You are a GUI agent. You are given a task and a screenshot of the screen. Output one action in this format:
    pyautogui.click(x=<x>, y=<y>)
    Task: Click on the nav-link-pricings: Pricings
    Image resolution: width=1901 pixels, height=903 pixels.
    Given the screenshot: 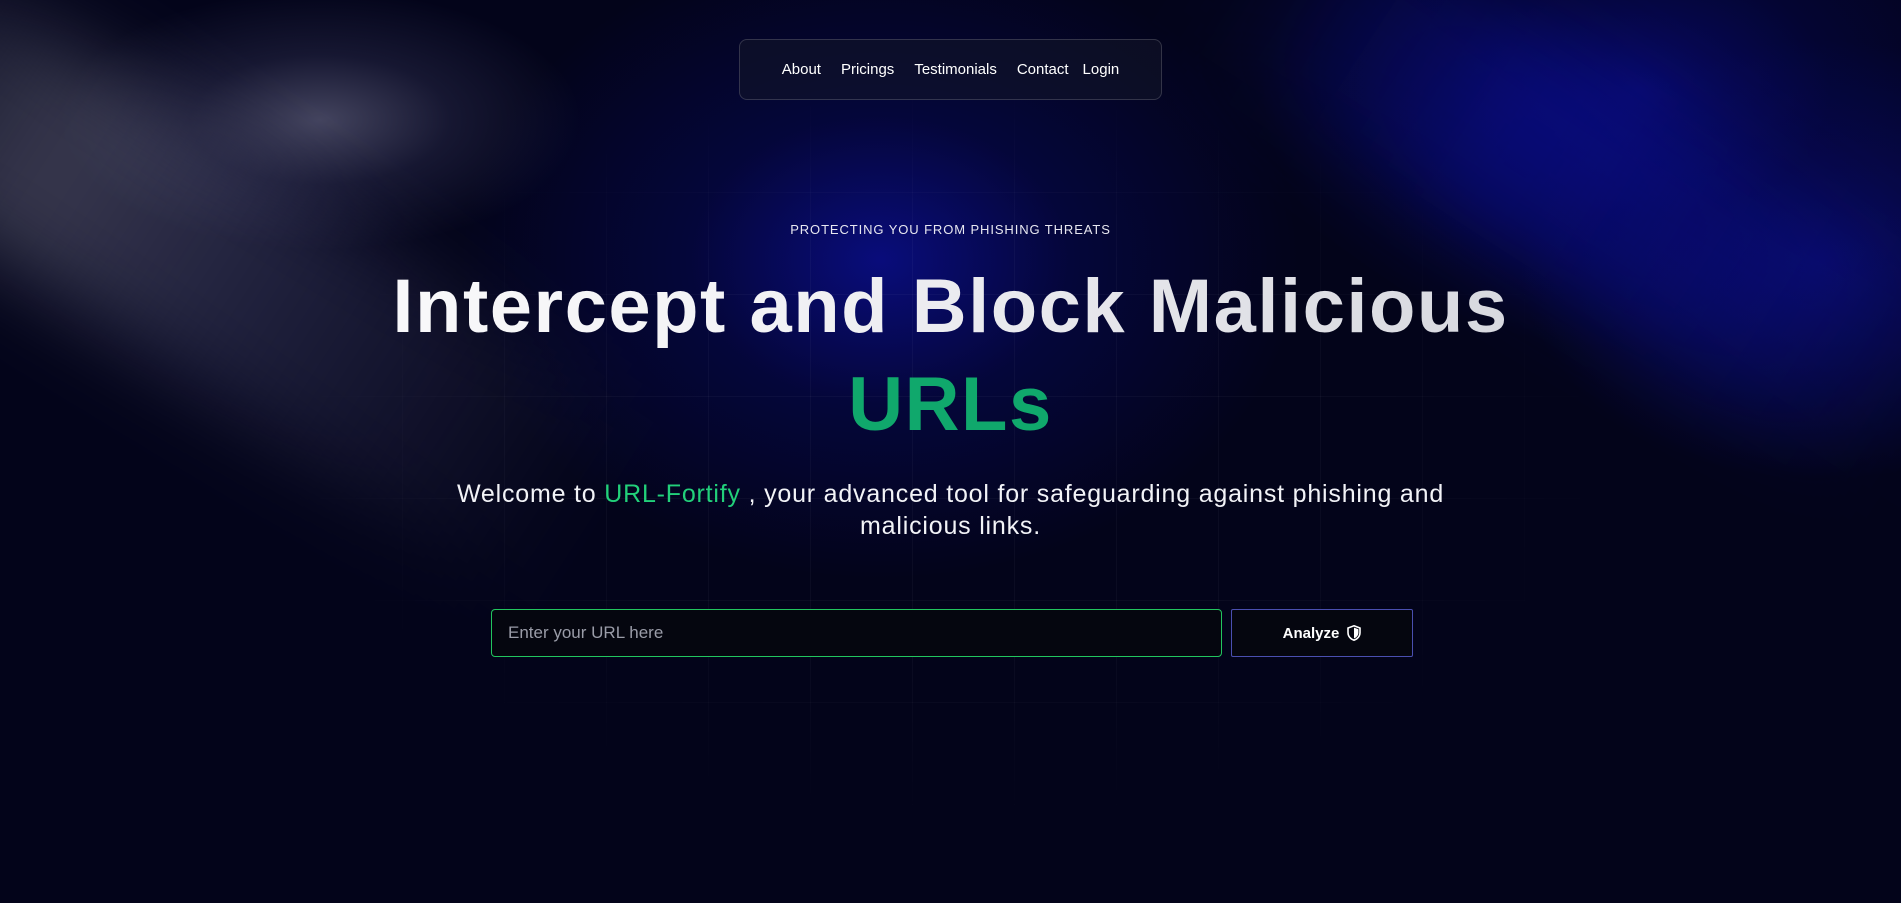 What is the action you would take?
    pyautogui.click(x=867, y=69)
    